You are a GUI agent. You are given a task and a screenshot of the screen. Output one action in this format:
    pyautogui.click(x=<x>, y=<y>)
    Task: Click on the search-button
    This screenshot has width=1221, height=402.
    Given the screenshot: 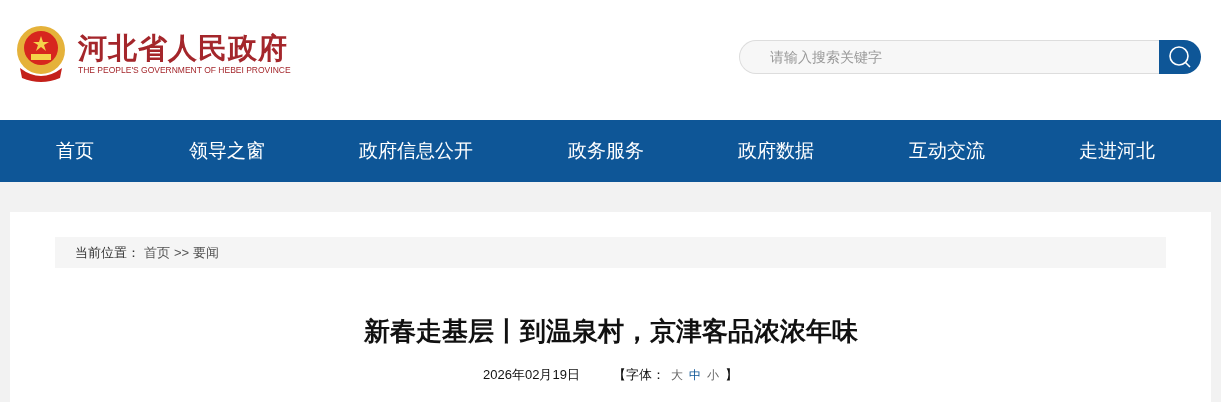 What is the action you would take?
    pyautogui.click(x=1180, y=57)
    